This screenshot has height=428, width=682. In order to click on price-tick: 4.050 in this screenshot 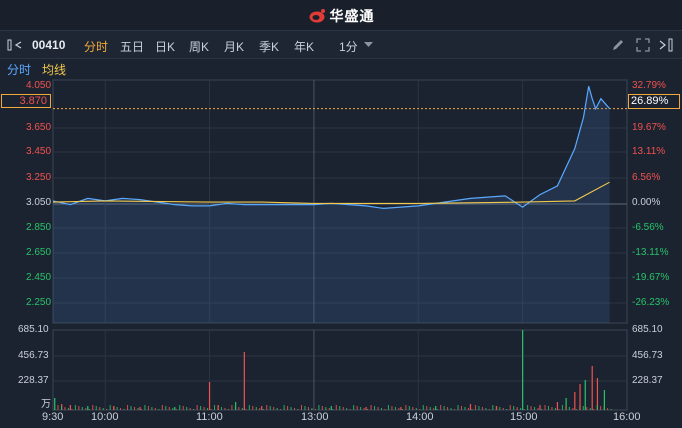, I will do `click(39, 85)`.